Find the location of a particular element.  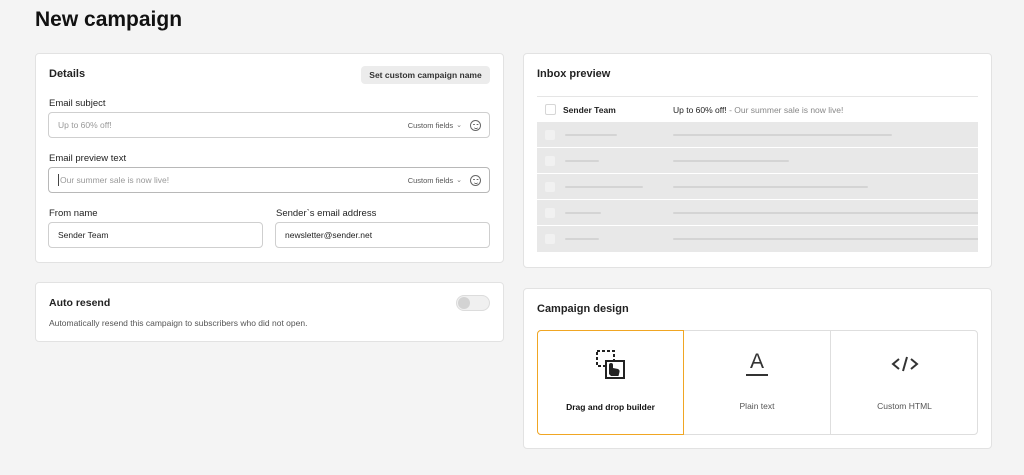

sender-email-label: Sender`s email address is located at coordinates (326, 213).